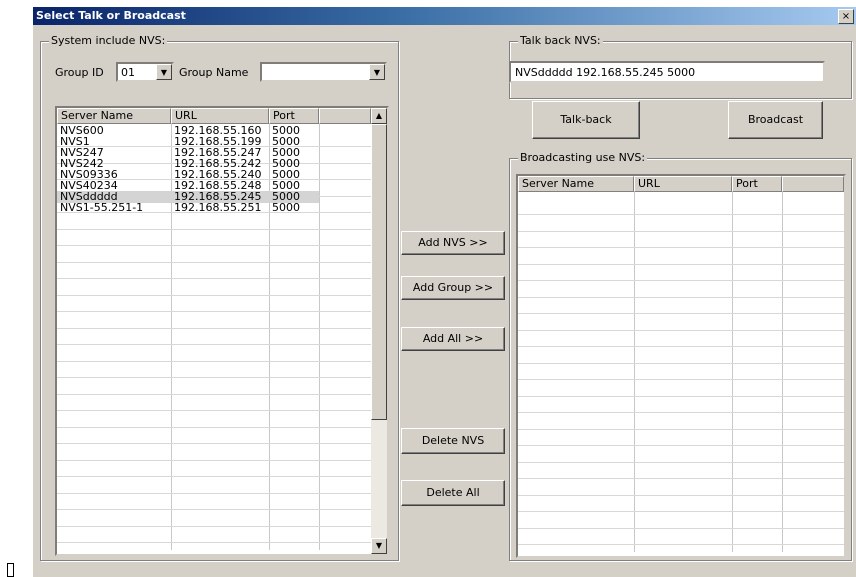 Image resolution: width=856 pixels, height=577 pixels. I want to click on group-name-select: ▼, so click(323, 72).